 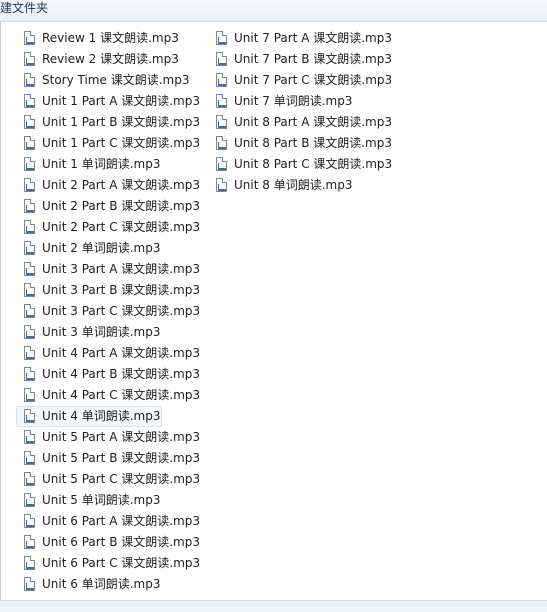 I want to click on file-name: Unit 7 Part A 课文朗读.mp3, so click(x=313, y=38).